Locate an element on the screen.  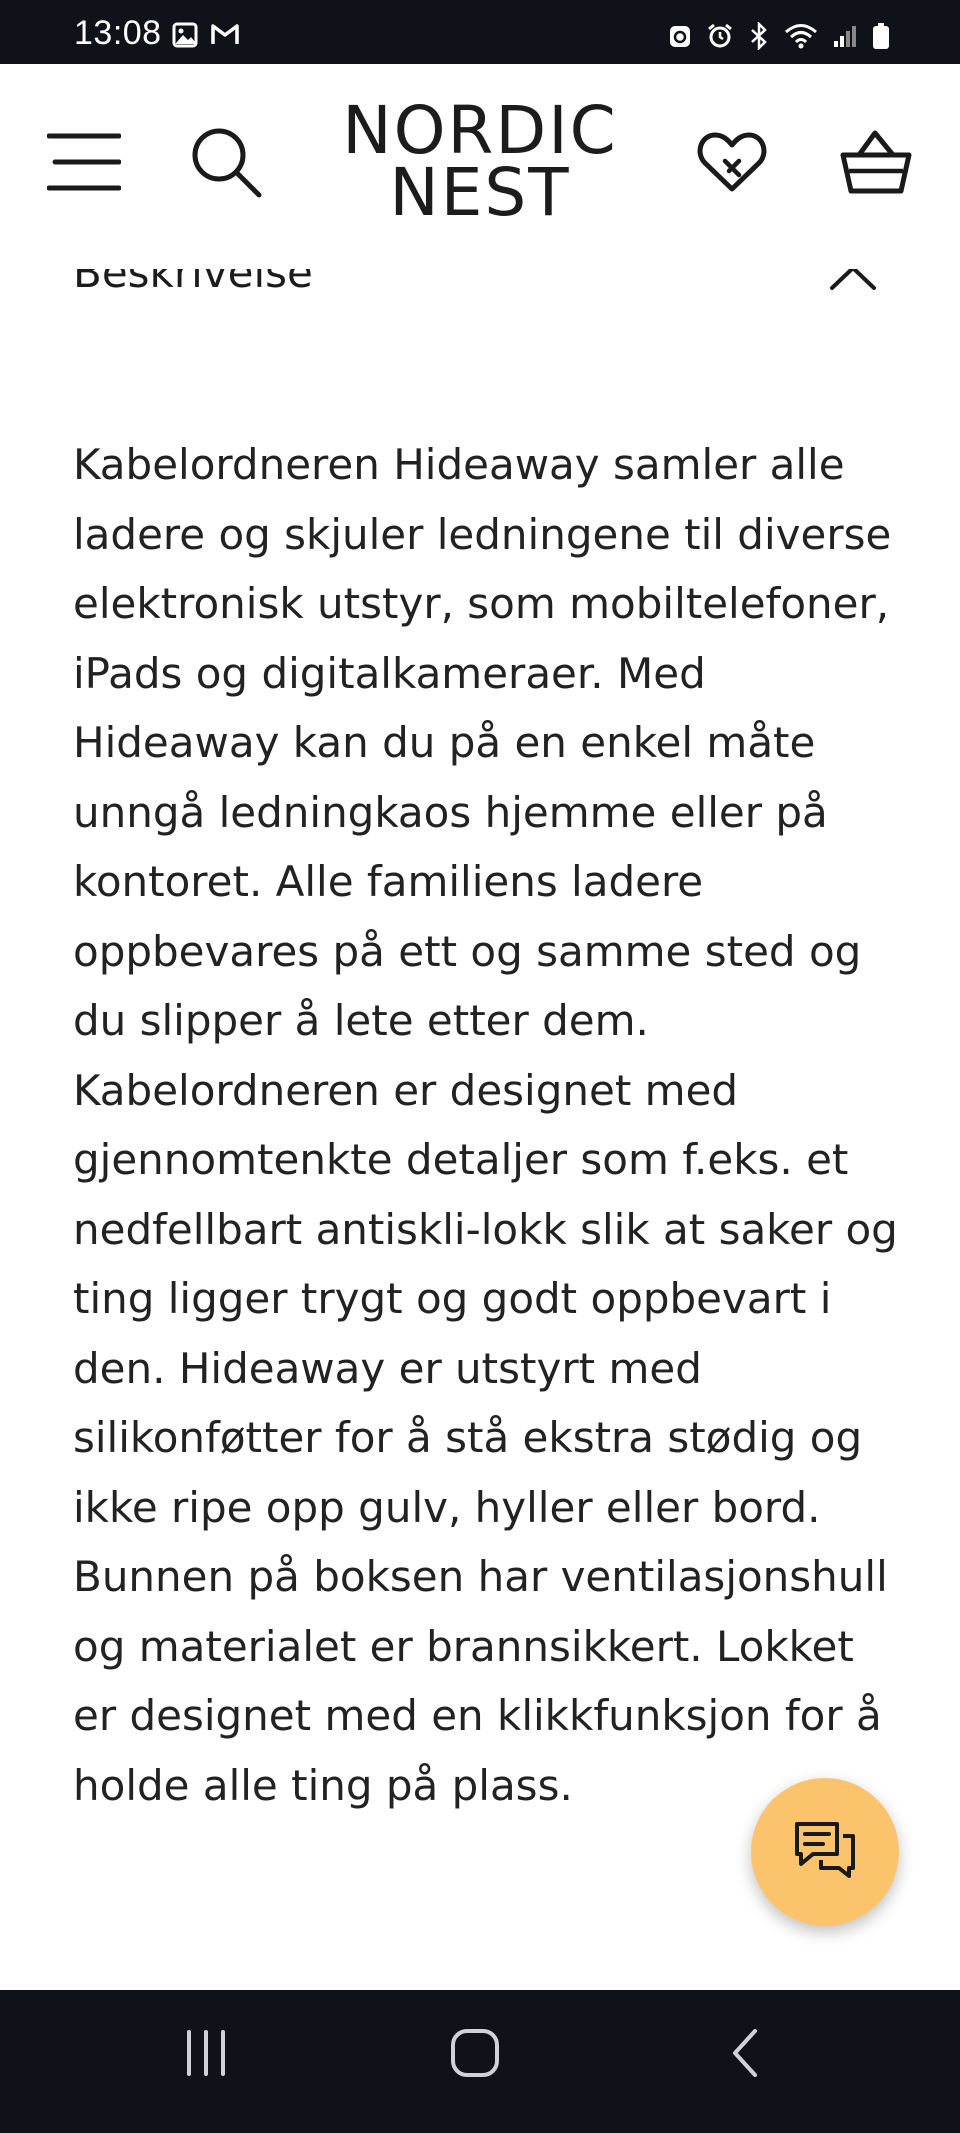
search-icon is located at coordinates (226, 164).